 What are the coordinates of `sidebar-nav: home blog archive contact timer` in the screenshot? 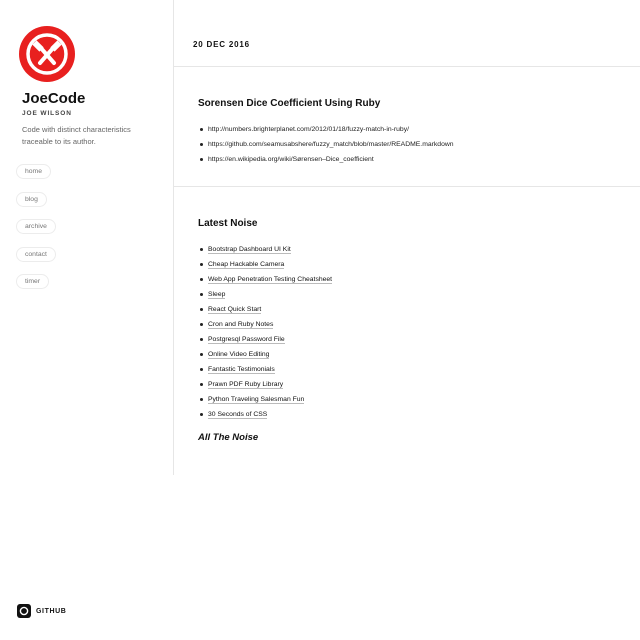 It's located at (36, 229).